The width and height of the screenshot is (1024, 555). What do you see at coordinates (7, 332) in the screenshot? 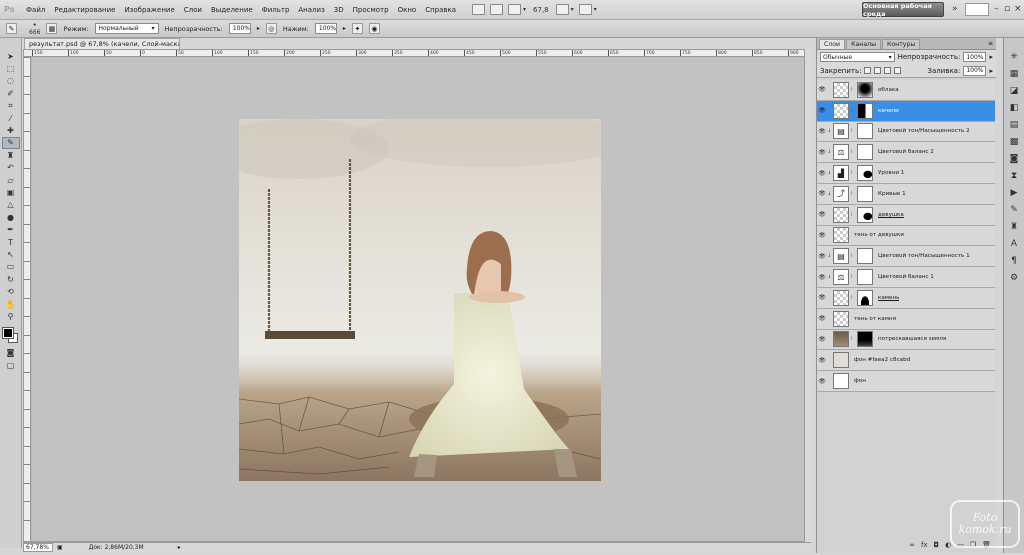
I see `foreground-color-swatch` at bounding box center [7, 332].